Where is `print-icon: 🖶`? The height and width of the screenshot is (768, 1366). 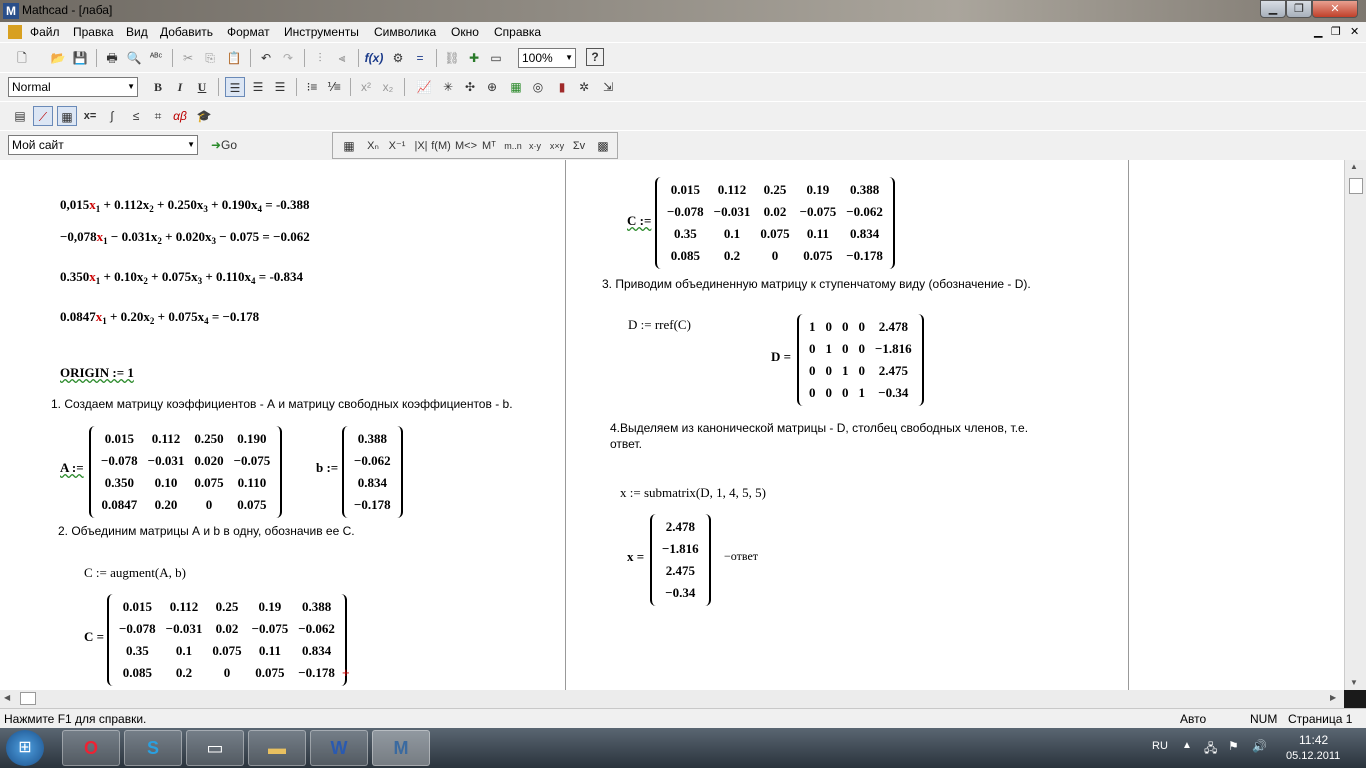 print-icon: 🖶 is located at coordinates (112, 58).